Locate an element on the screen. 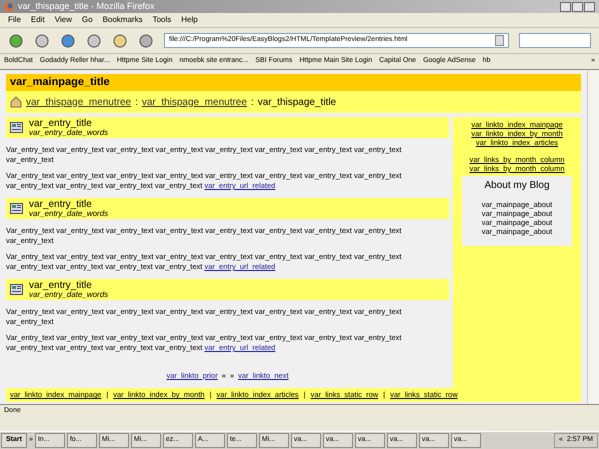  about-title: About my Blog is located at coordinates (517, 186).